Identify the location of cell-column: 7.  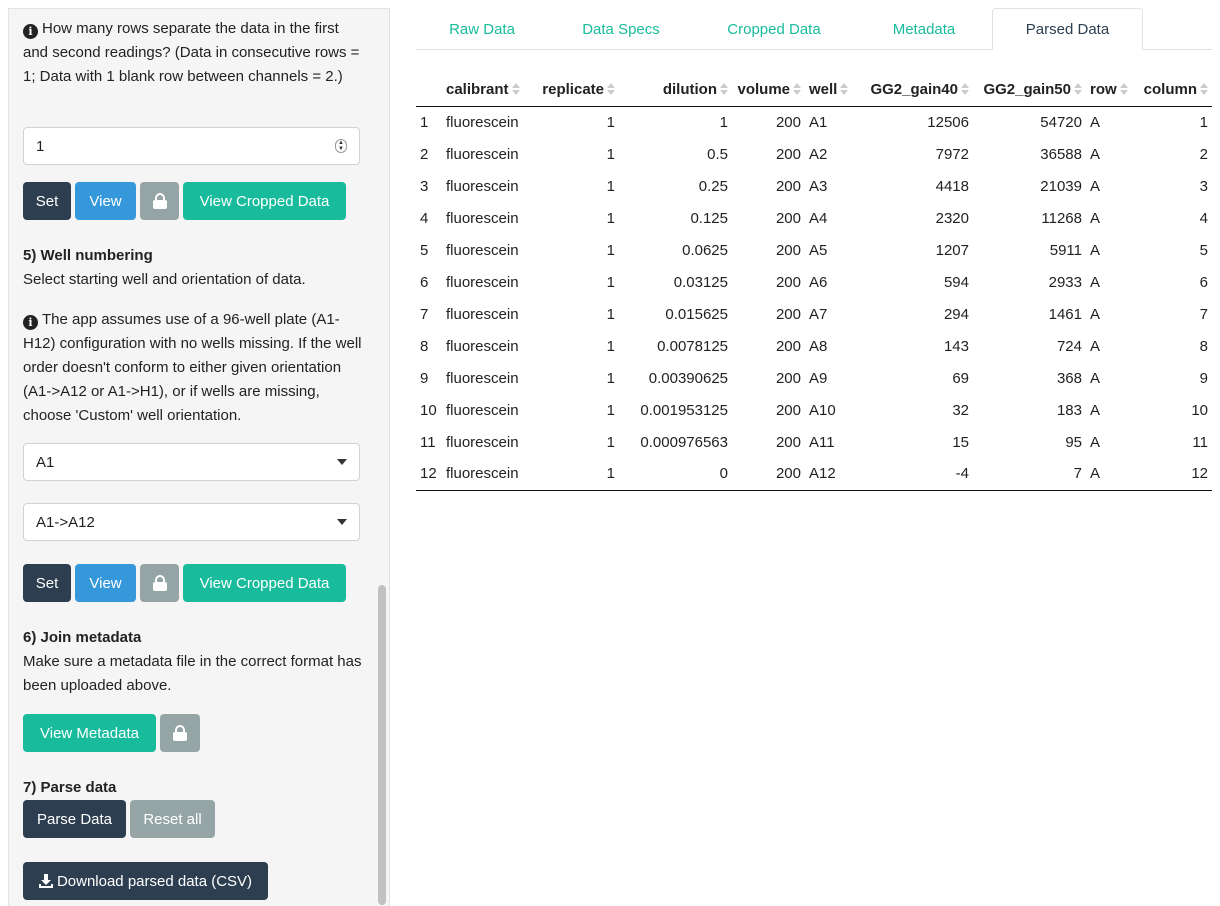
(1203, 314).